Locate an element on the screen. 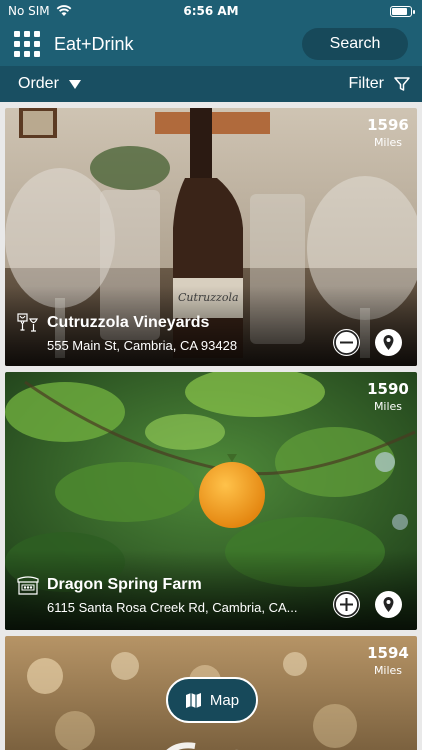 Image resolution: width=422 pixels, height=750 pixels. folded-map-icon is located at coordinates (193, 700).